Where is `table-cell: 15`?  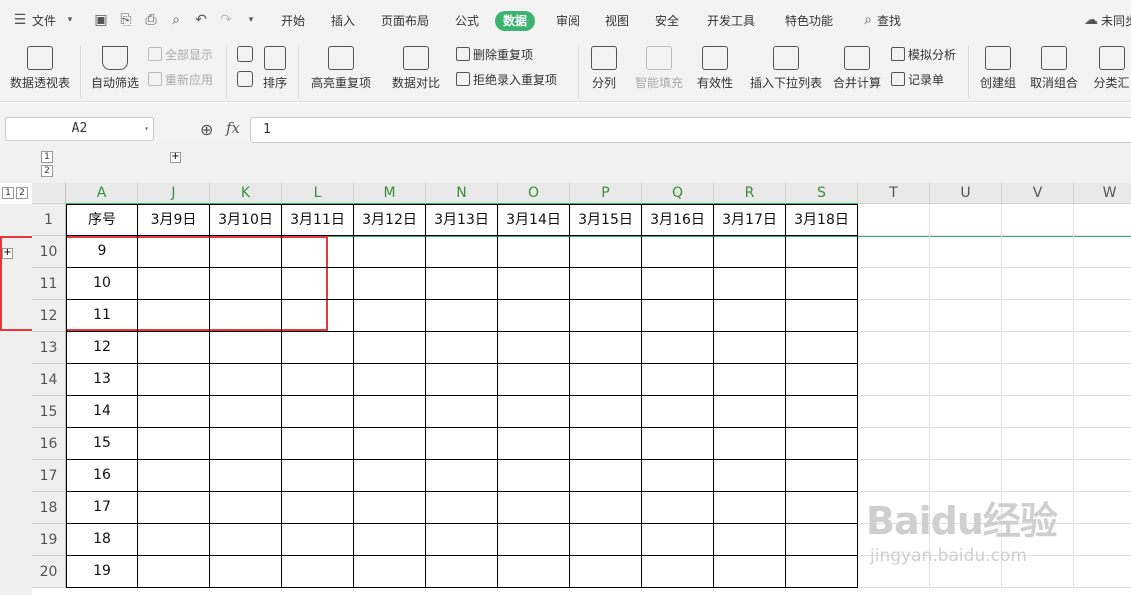
table-cell: 15 is located at coordinates (102, 444).